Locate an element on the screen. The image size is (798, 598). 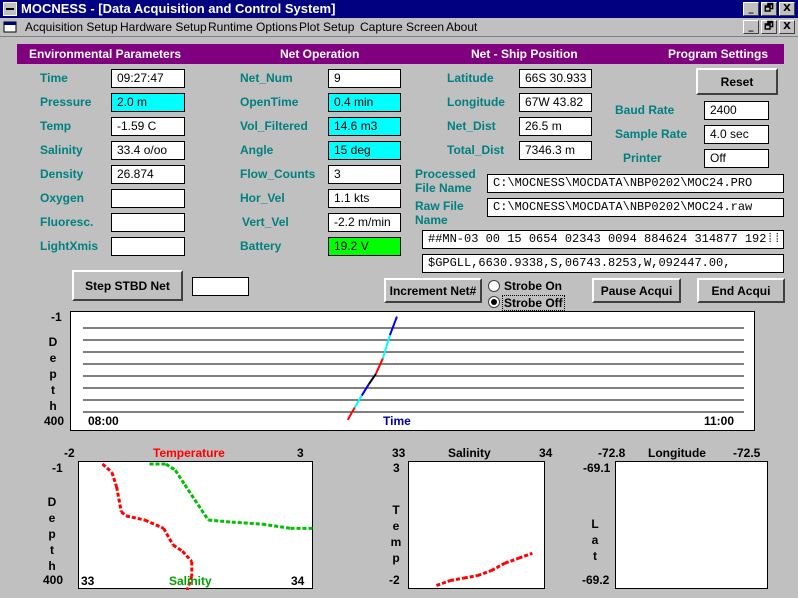
ll-ytop-label: -69.1 is located at coordinates (597, 468).